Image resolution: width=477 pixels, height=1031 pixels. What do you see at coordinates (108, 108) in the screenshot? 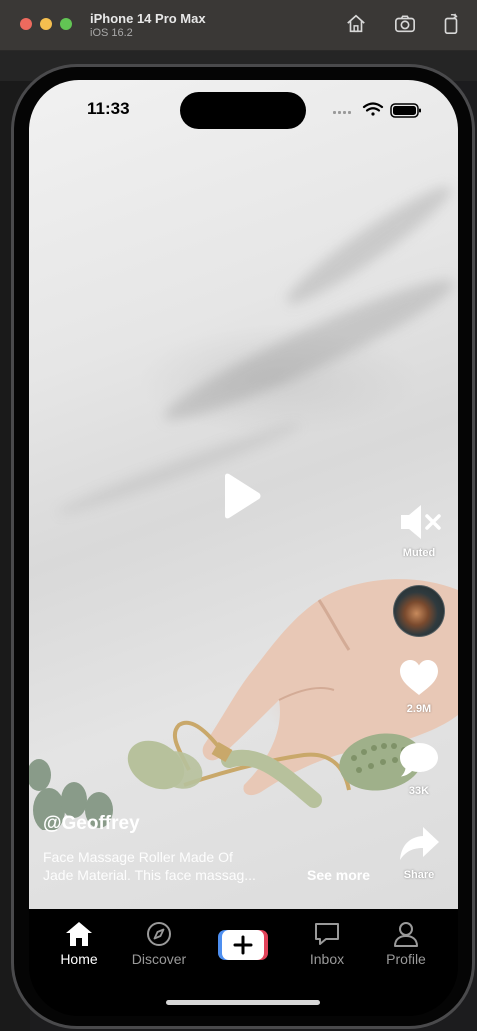
I see `status-time: 11:33` at bounding box center [108, 108].